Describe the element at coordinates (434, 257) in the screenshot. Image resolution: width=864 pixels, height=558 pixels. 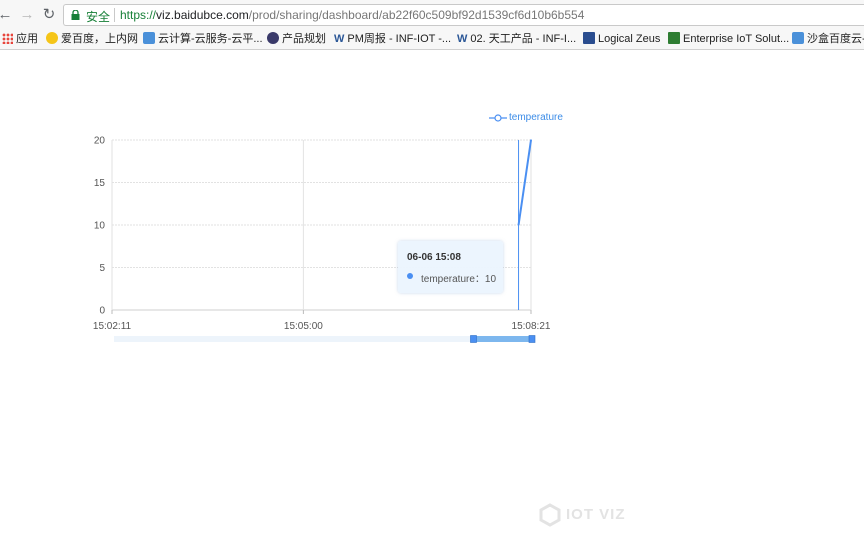
I see `tooltip-title: 06-06 15:08` at that location.